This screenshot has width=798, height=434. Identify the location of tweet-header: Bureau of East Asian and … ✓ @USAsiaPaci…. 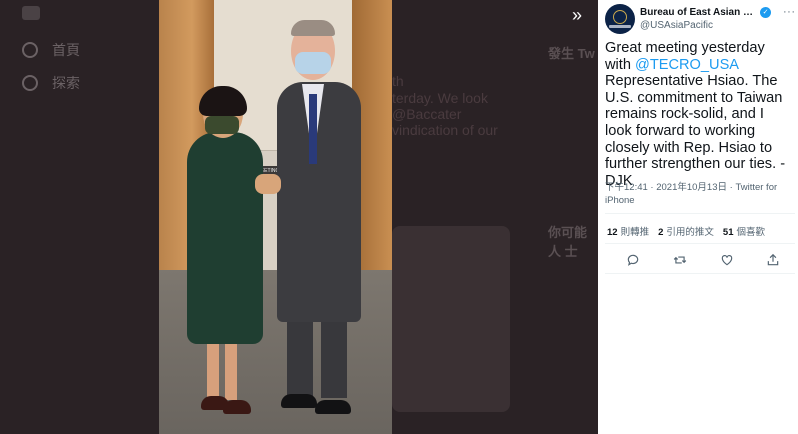
(700, 19).